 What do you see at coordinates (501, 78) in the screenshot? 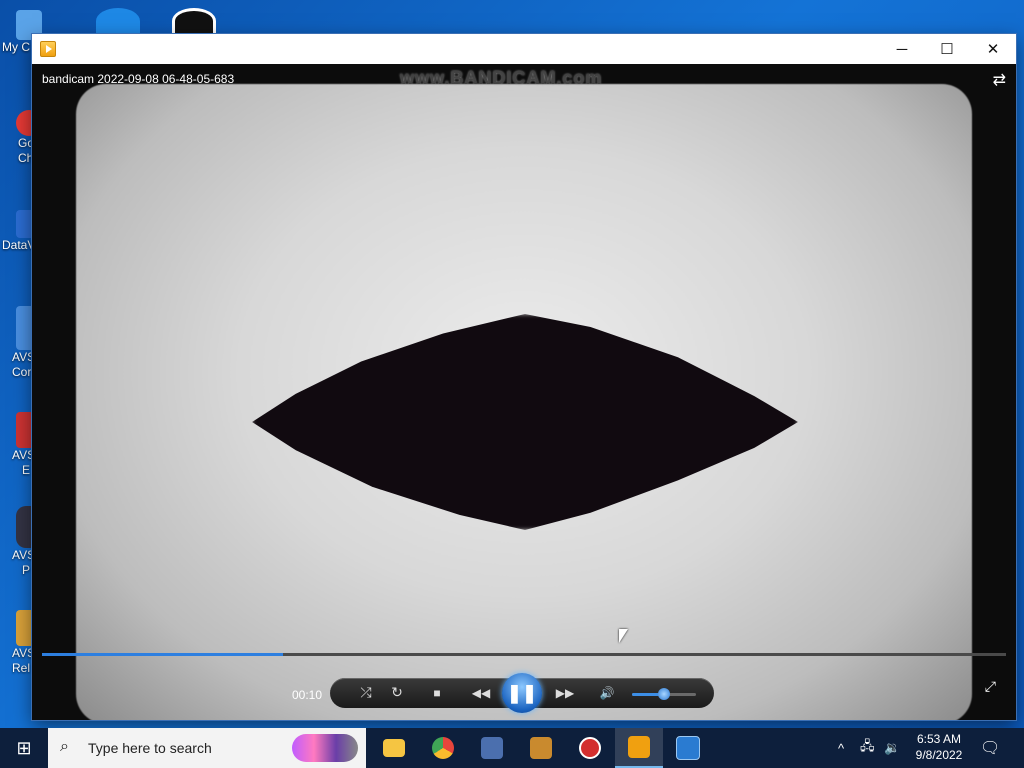
I see `bandicam-watermark: www.BANDICAM.com` at bounding box center [501, 78].